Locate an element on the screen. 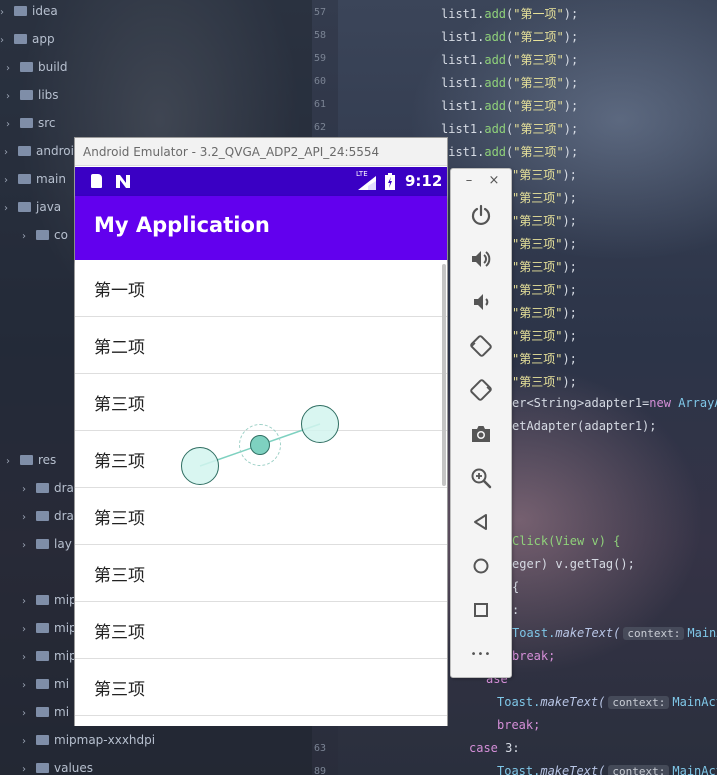 This screenshot has height=775, width=717. pinch-line is located at coordinates (260, 445).